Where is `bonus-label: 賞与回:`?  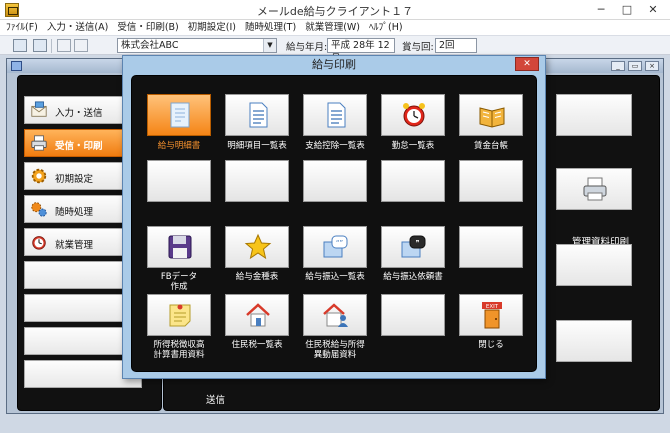
bonus-label: 賞与回: is located at coordinates (418, 47).